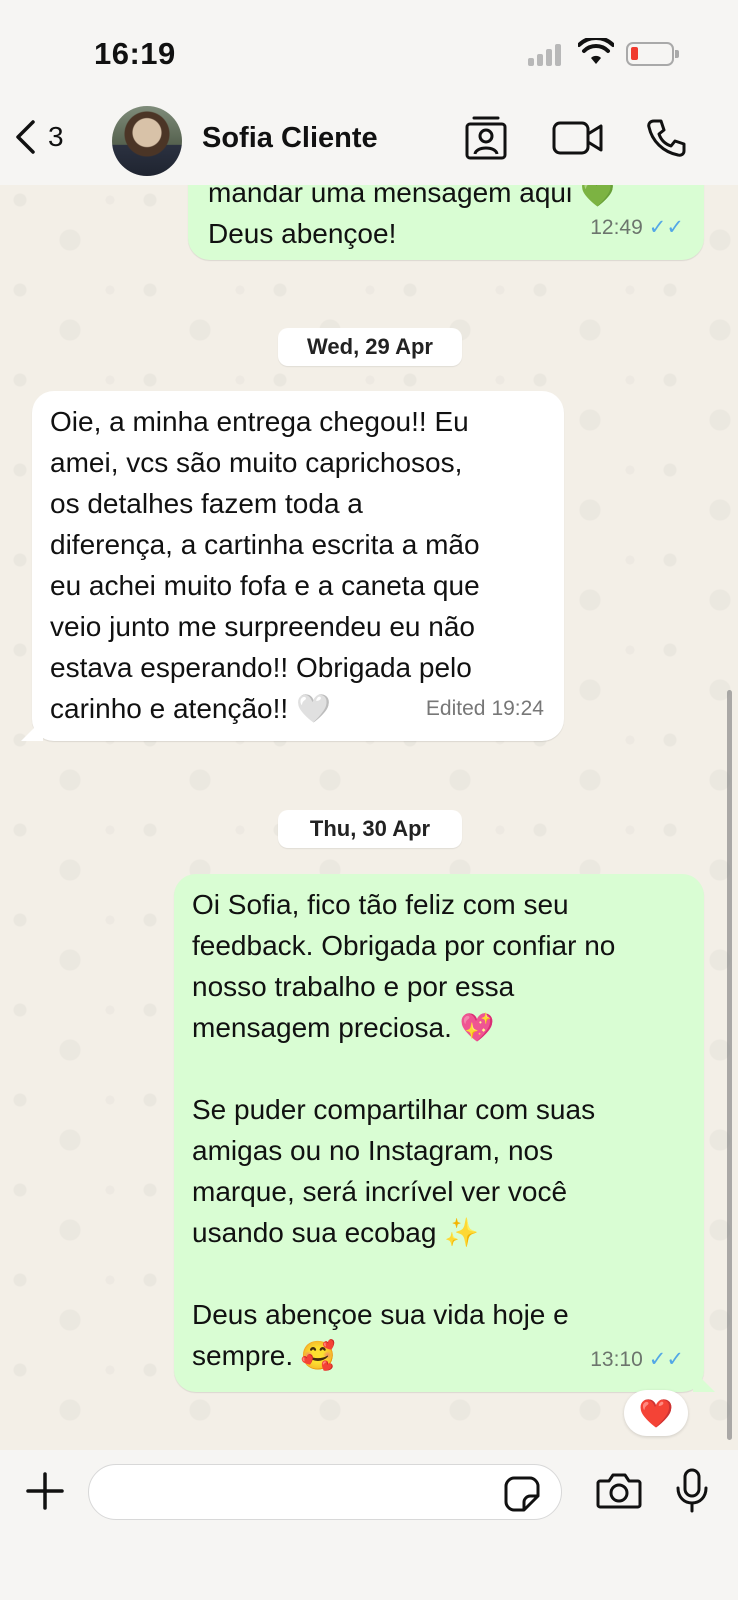  I want to click on sticker-icon, so click(522, 1494).